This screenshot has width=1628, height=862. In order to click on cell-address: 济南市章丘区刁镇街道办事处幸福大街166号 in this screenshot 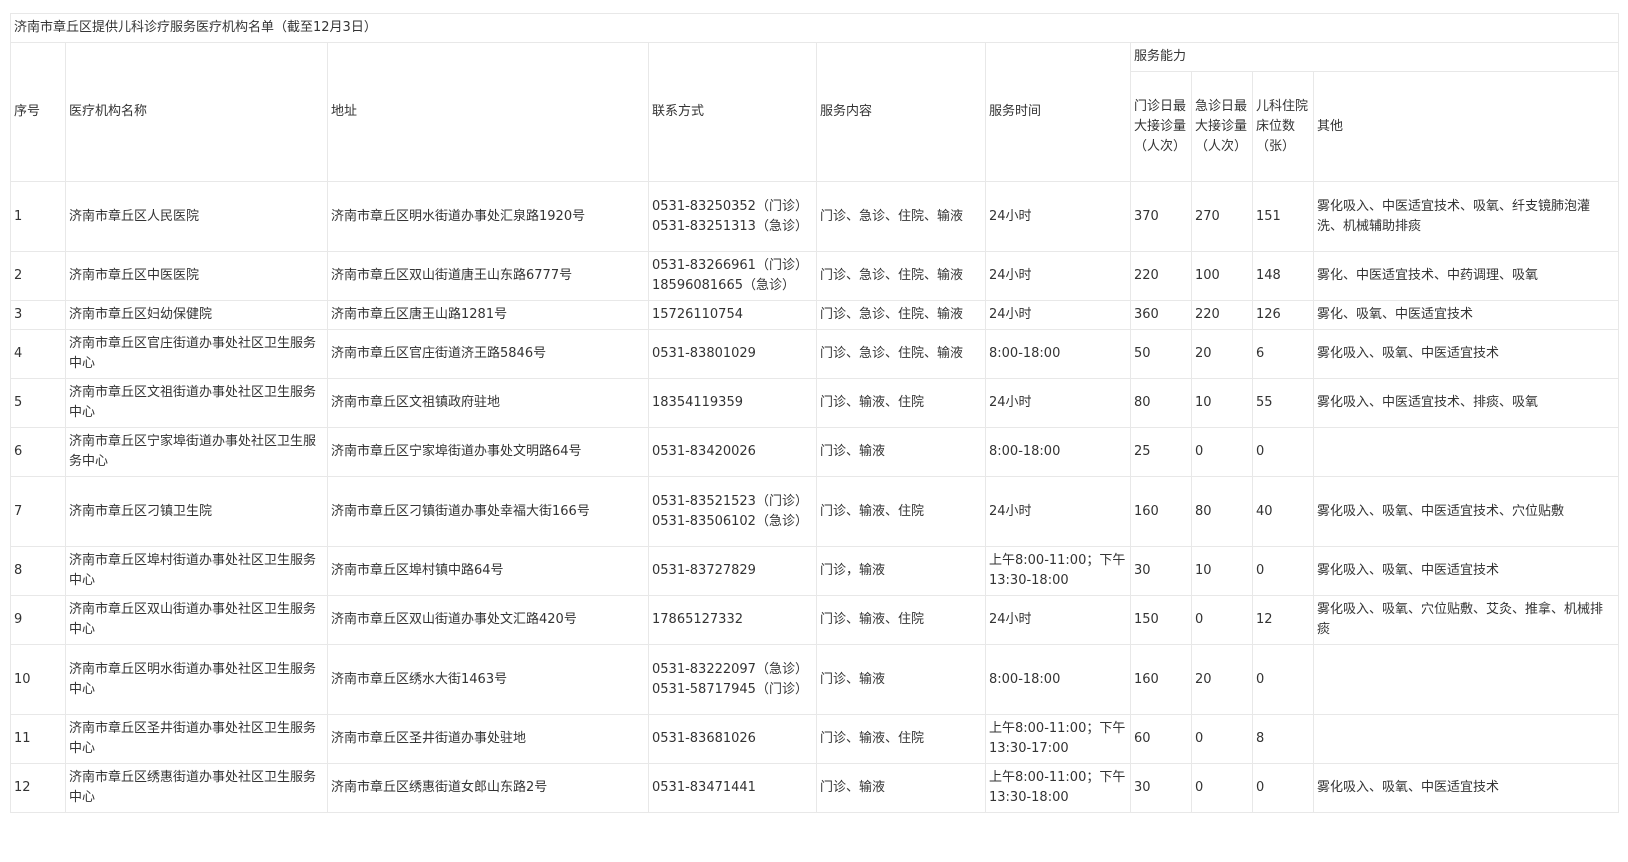, I will do `click(488, 511)`.